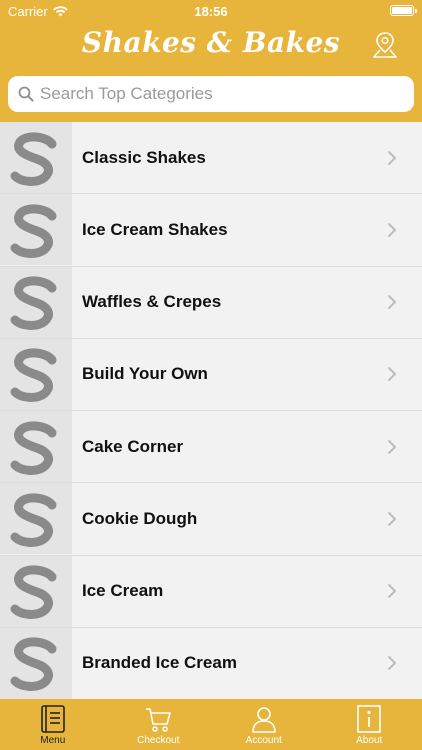  I want to click on tab-checkout: Checkout, so click(159, 724).